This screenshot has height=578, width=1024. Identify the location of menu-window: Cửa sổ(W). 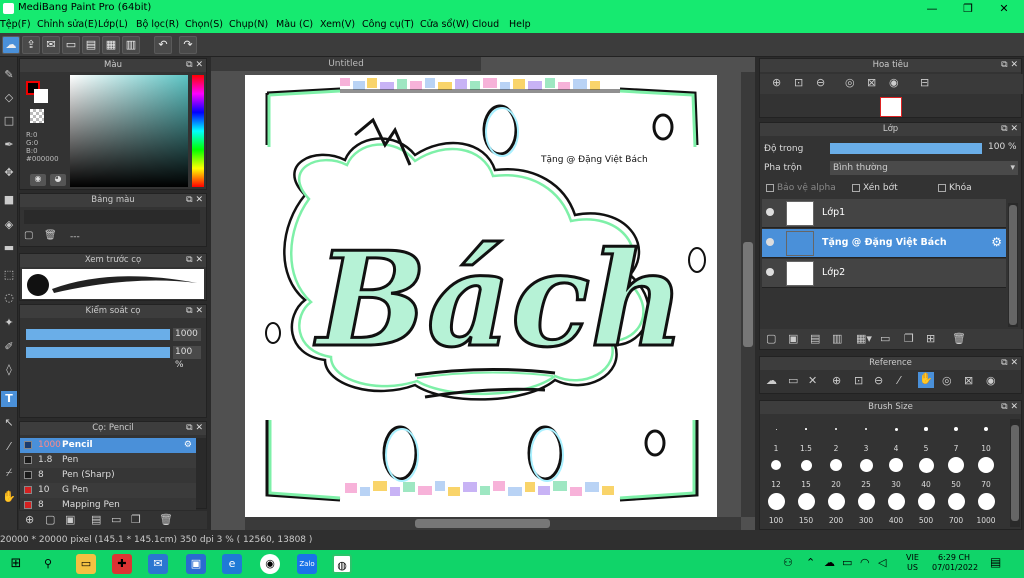
(444, 24).